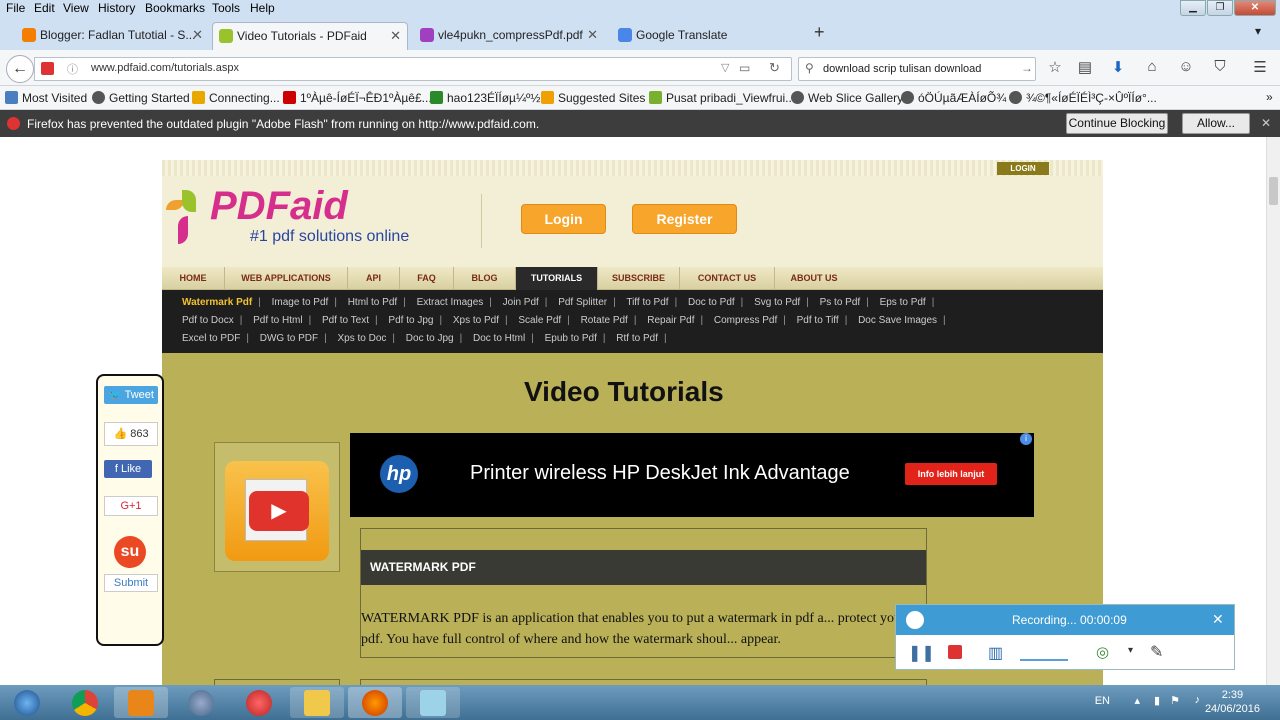 The height and width of the screenshot is (720, 1280). What do you see at coordinates (1117, 123) in the screenshot?
I see `continue-blocking-button: Continue Blocking` at bounding box center [1117, 123].